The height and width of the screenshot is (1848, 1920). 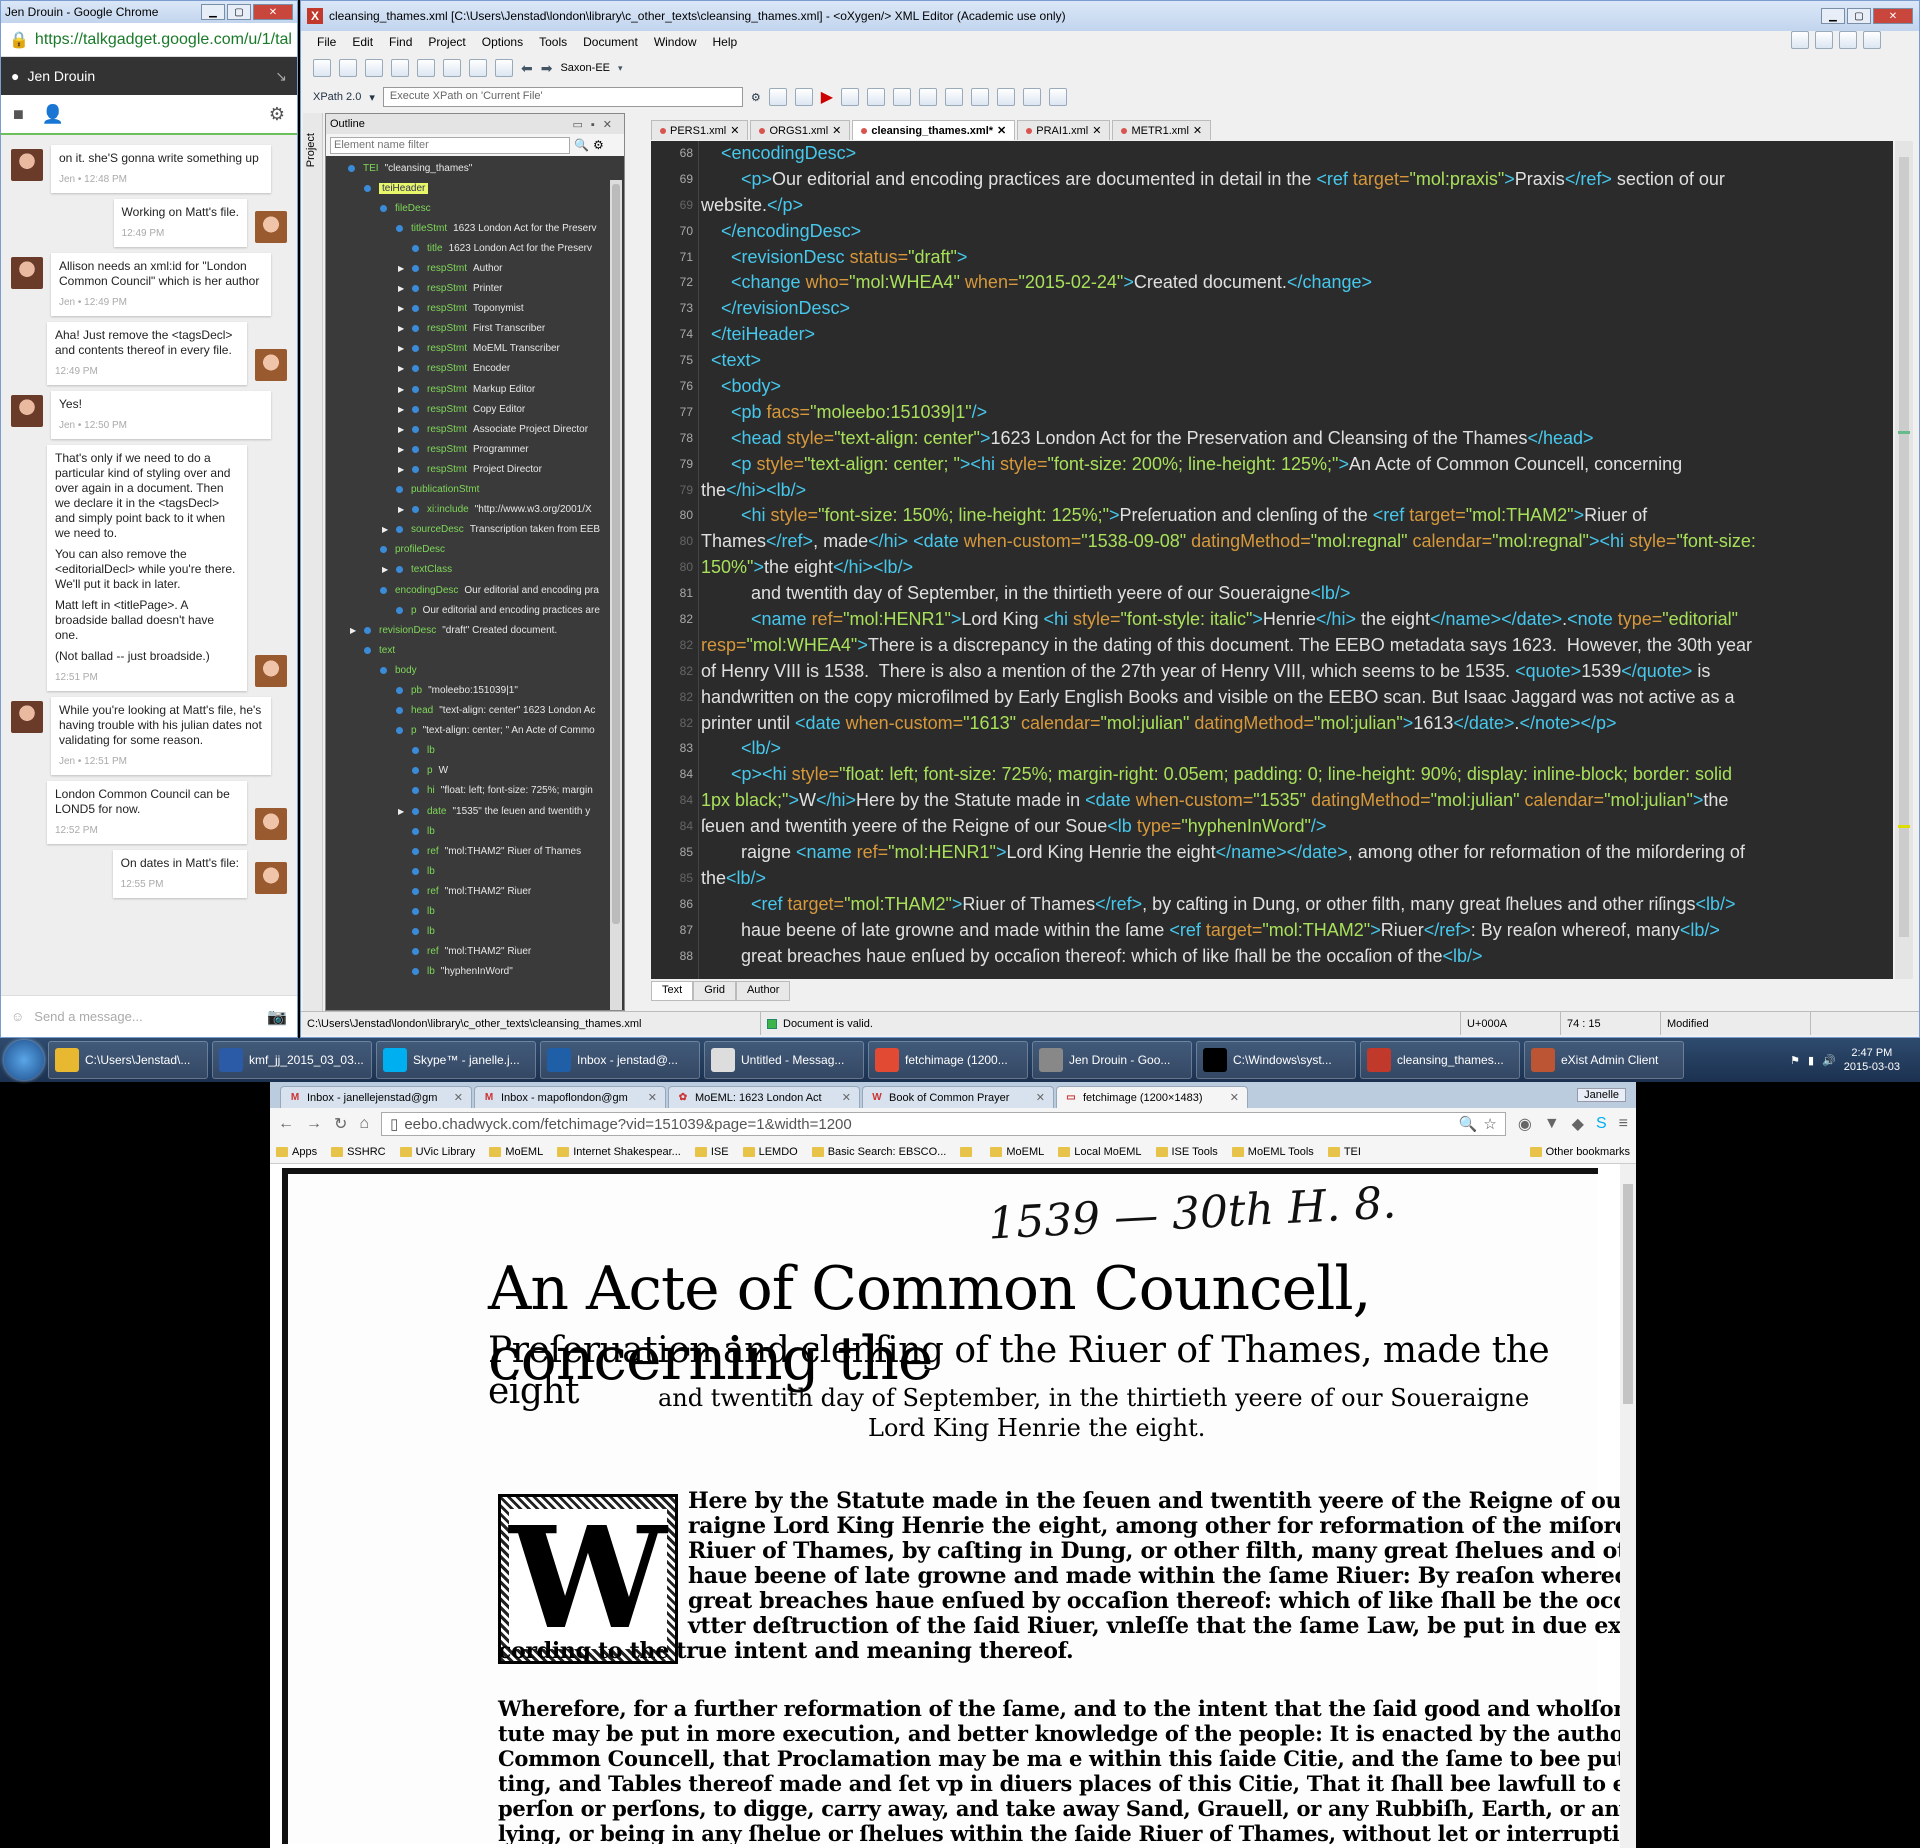 I want to click on outline-node: ref "mol:THAM2" Riuer of Thames, so click(x=467, y=851).